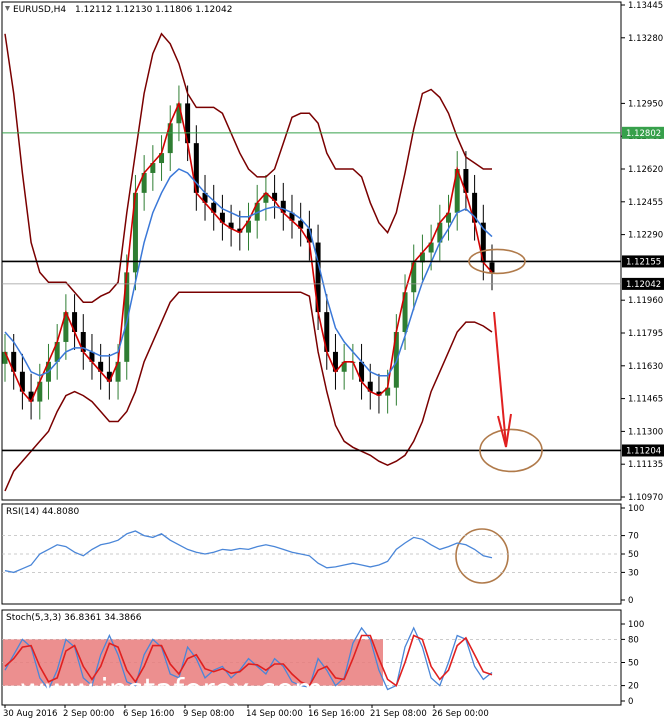 The image size is (665, 723). Describe the element at coordinates (633, 664) in the screenshot. I see `stoch-tick-label: 50` at that location.